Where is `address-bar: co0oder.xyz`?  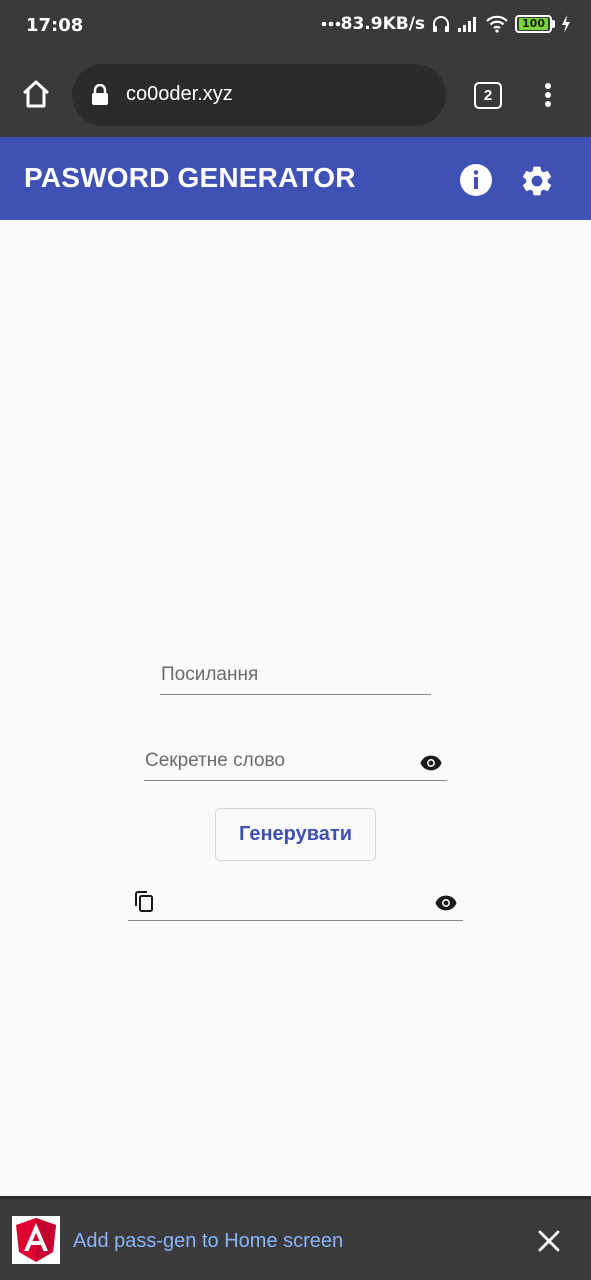
address-bar: co0oder.xyz is located at coordinates (259, 95).